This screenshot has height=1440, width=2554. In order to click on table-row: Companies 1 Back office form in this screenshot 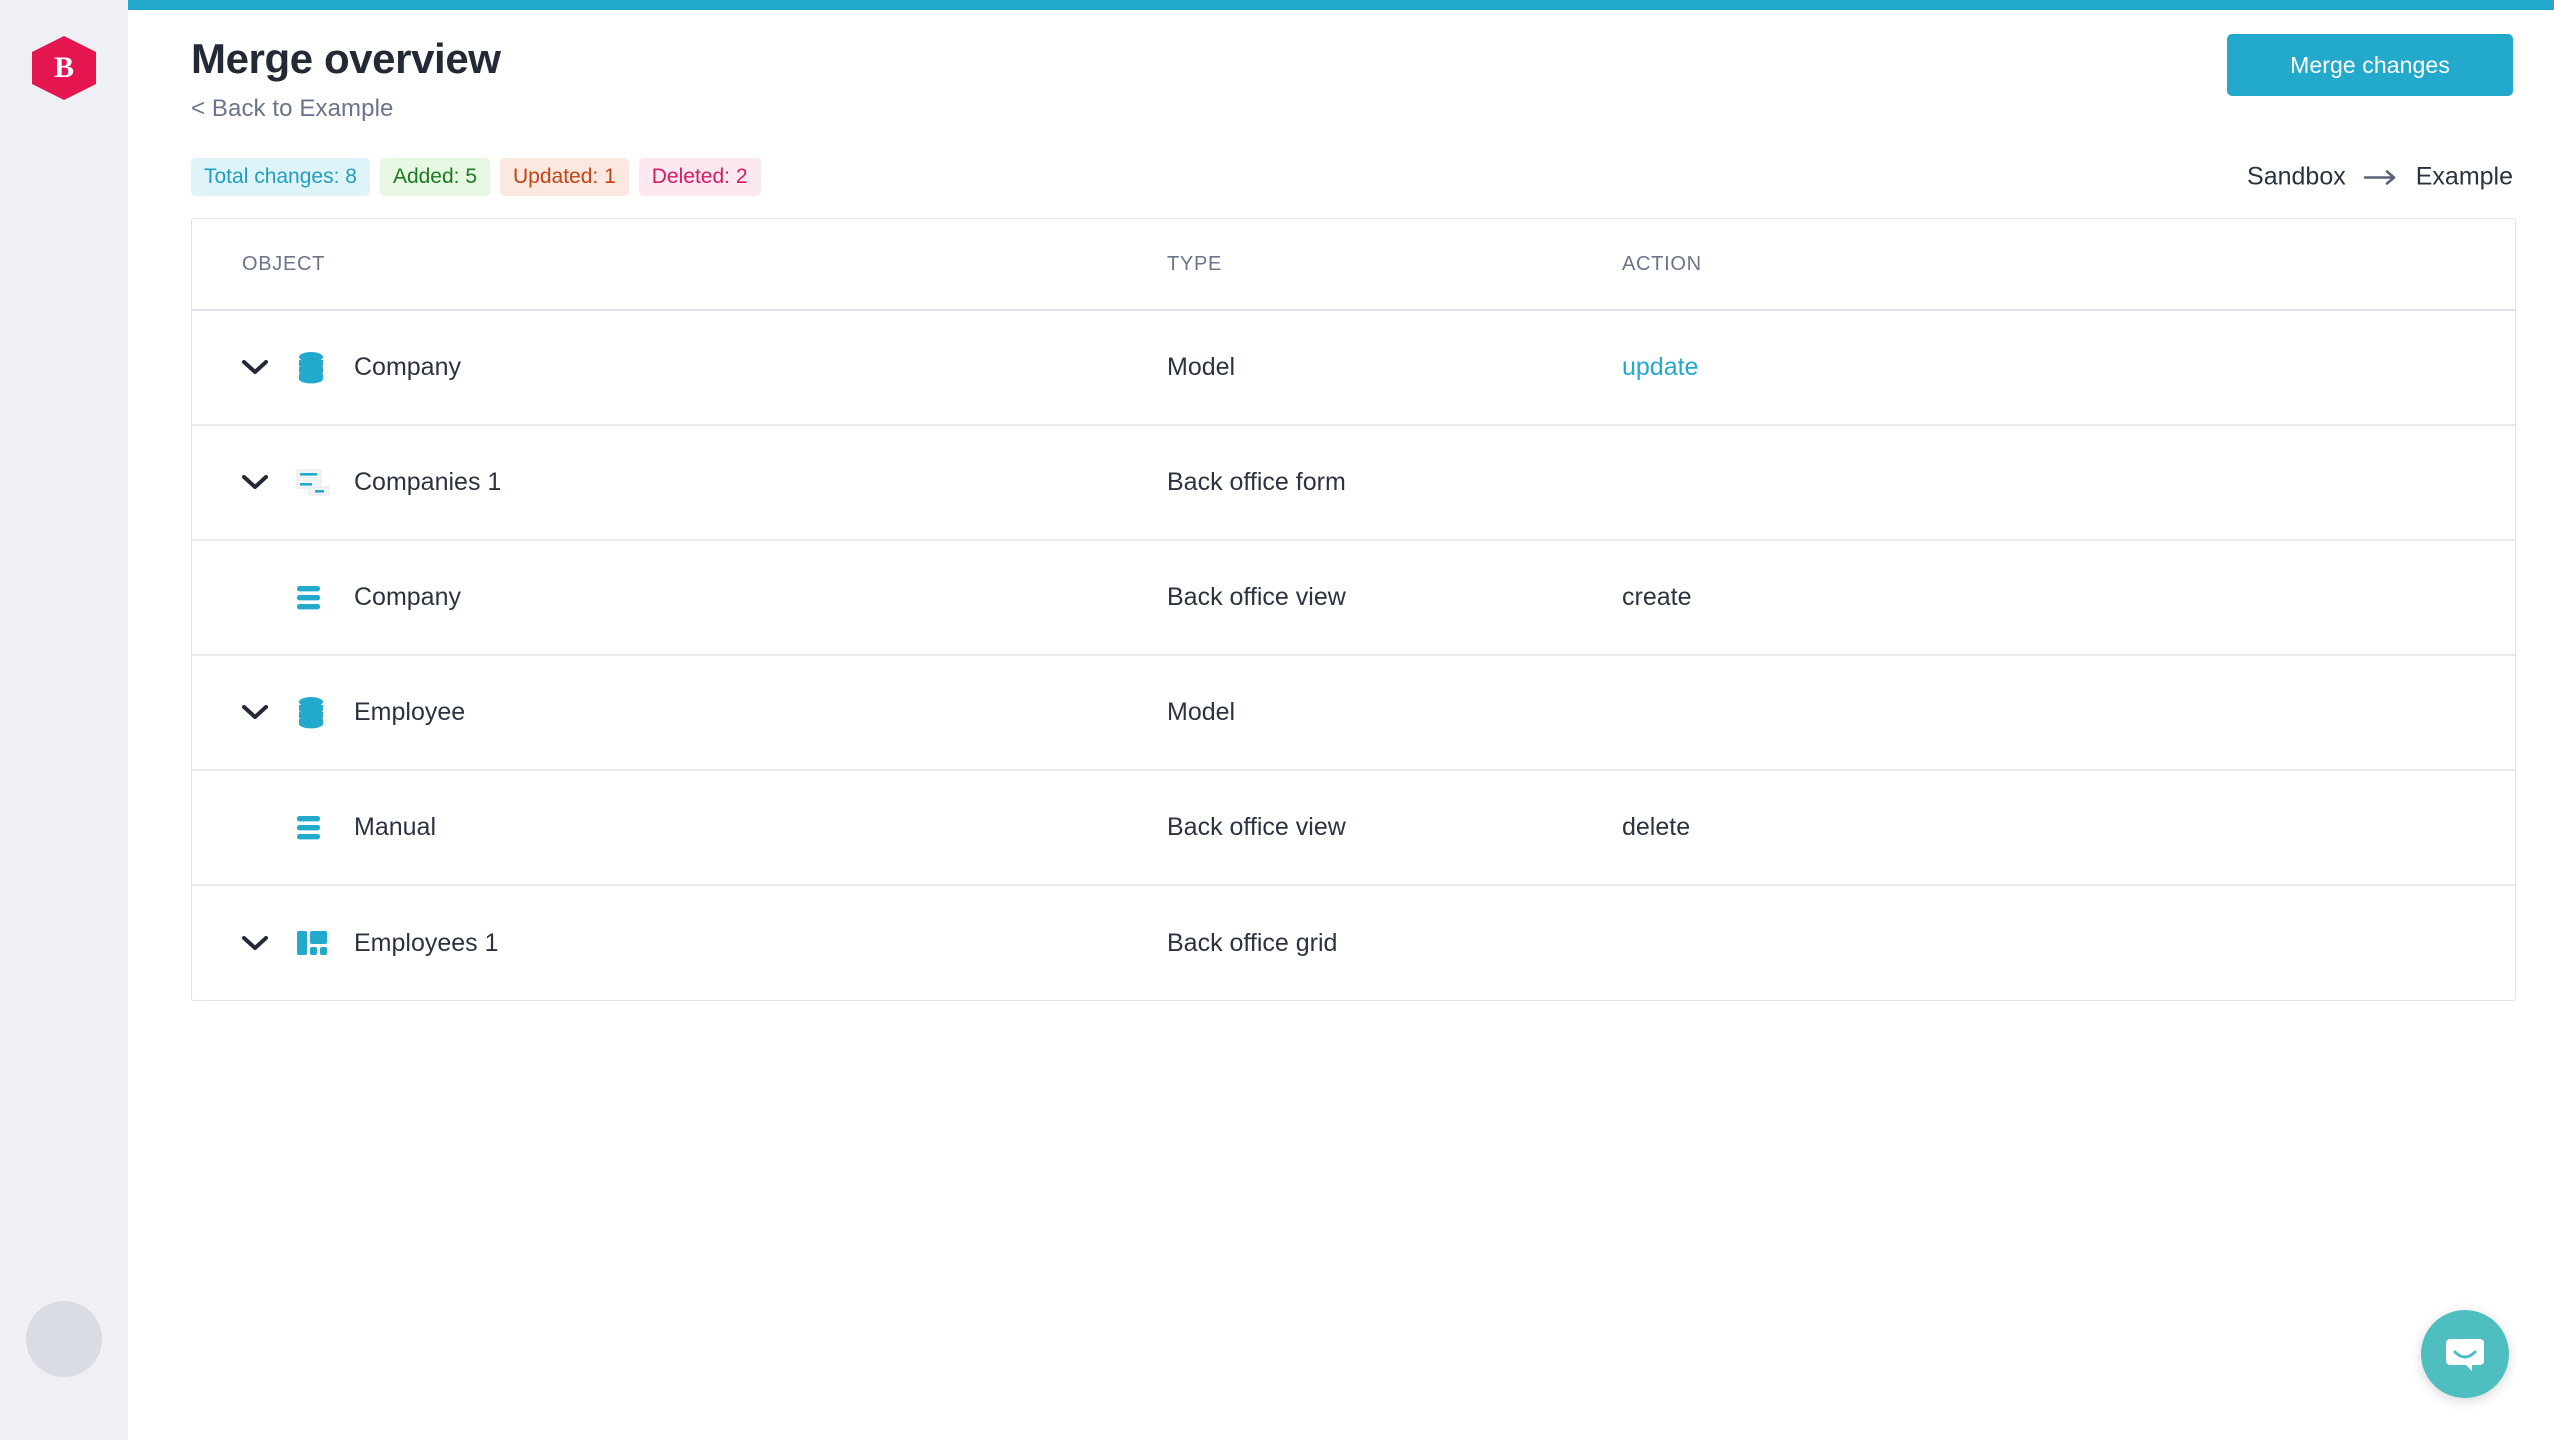, I will do `click(1353, 483)`.